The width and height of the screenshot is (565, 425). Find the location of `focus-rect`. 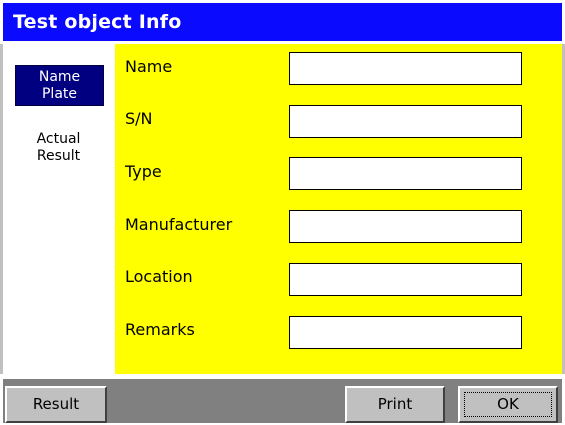

focus-rect is located at coordinates (508, 404).